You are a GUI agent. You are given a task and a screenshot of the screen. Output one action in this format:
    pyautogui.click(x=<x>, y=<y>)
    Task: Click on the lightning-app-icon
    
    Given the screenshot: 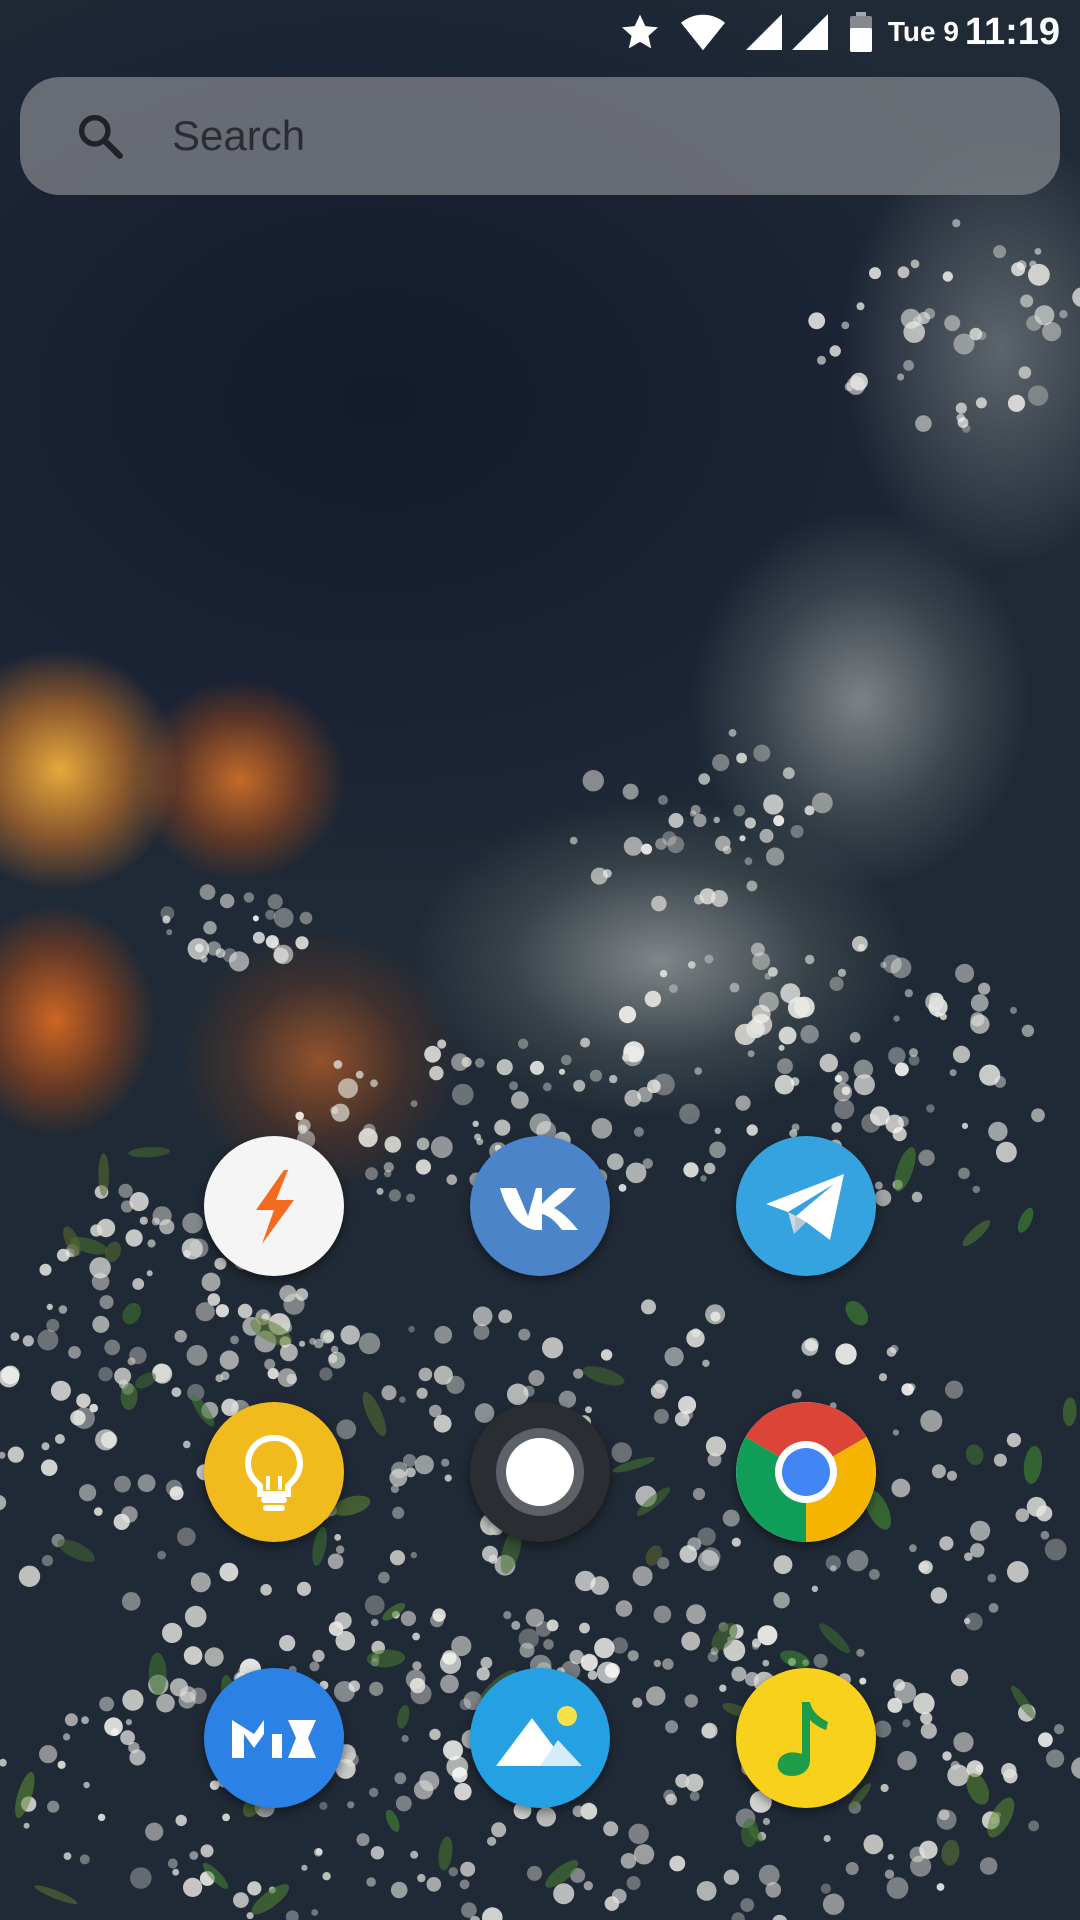 What is the action you would take?
    pyautogui.click(x=274, y=1206)
    